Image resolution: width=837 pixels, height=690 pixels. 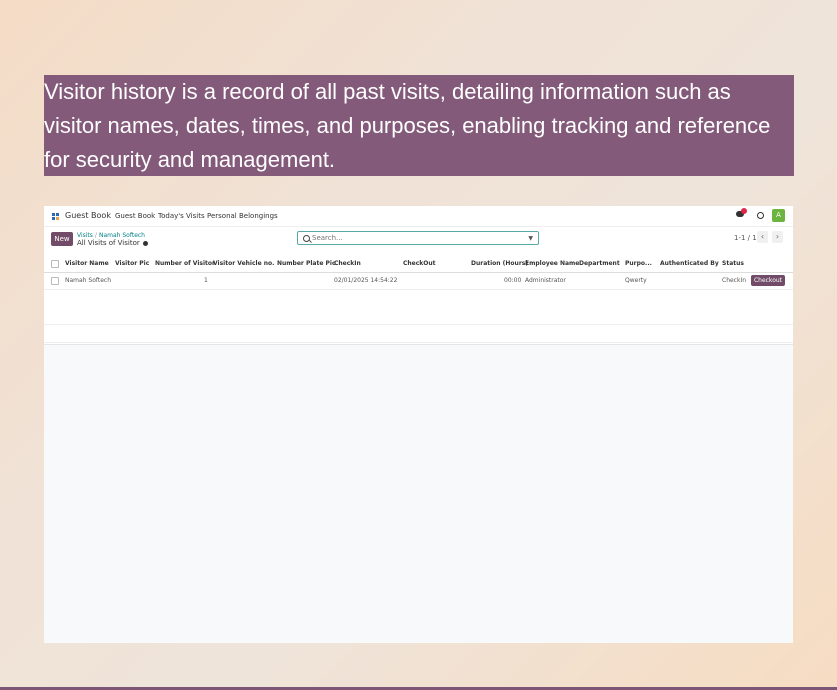 I want to click on header-status: Status, so click(x=733, y=263).